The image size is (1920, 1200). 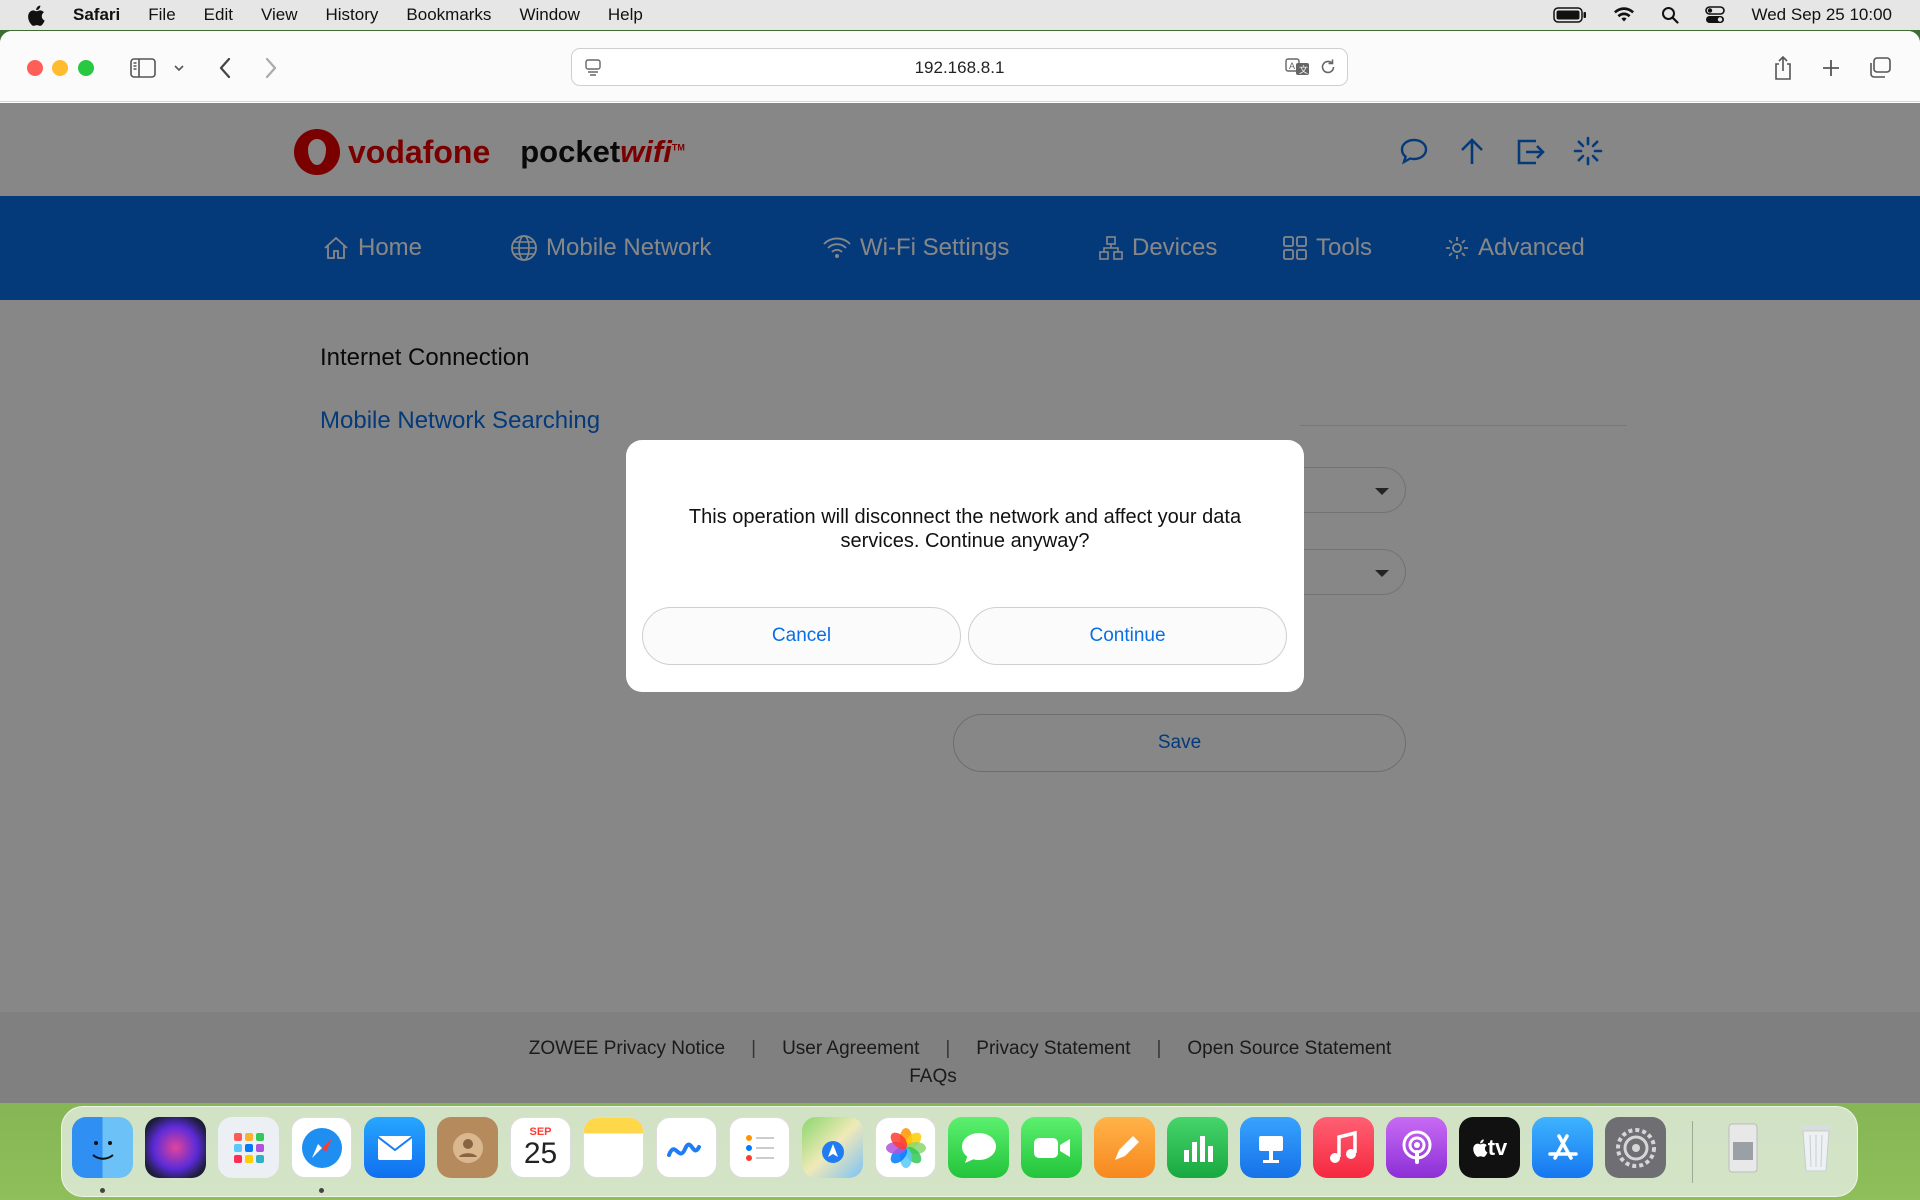 I want to click on menu-edit: Edit, so click(x=218, y=15).